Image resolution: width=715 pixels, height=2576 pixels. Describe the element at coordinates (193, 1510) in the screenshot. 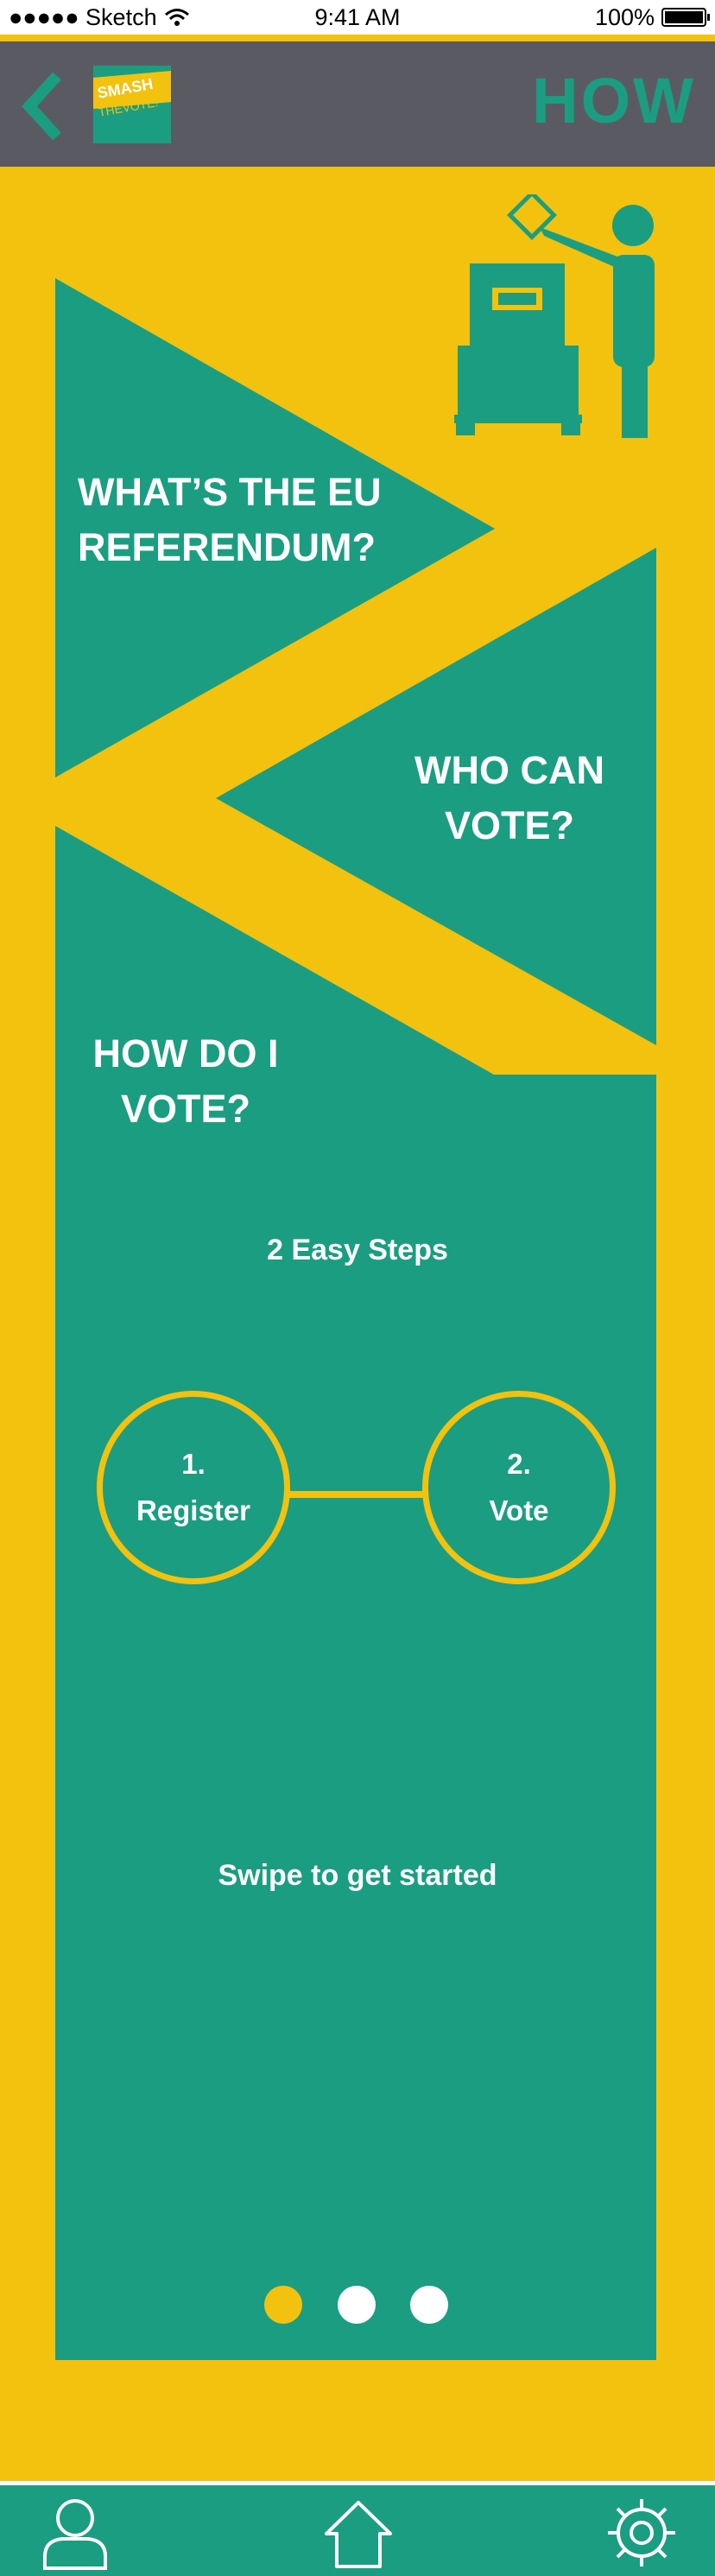

I see `step-label: Register` at that location.